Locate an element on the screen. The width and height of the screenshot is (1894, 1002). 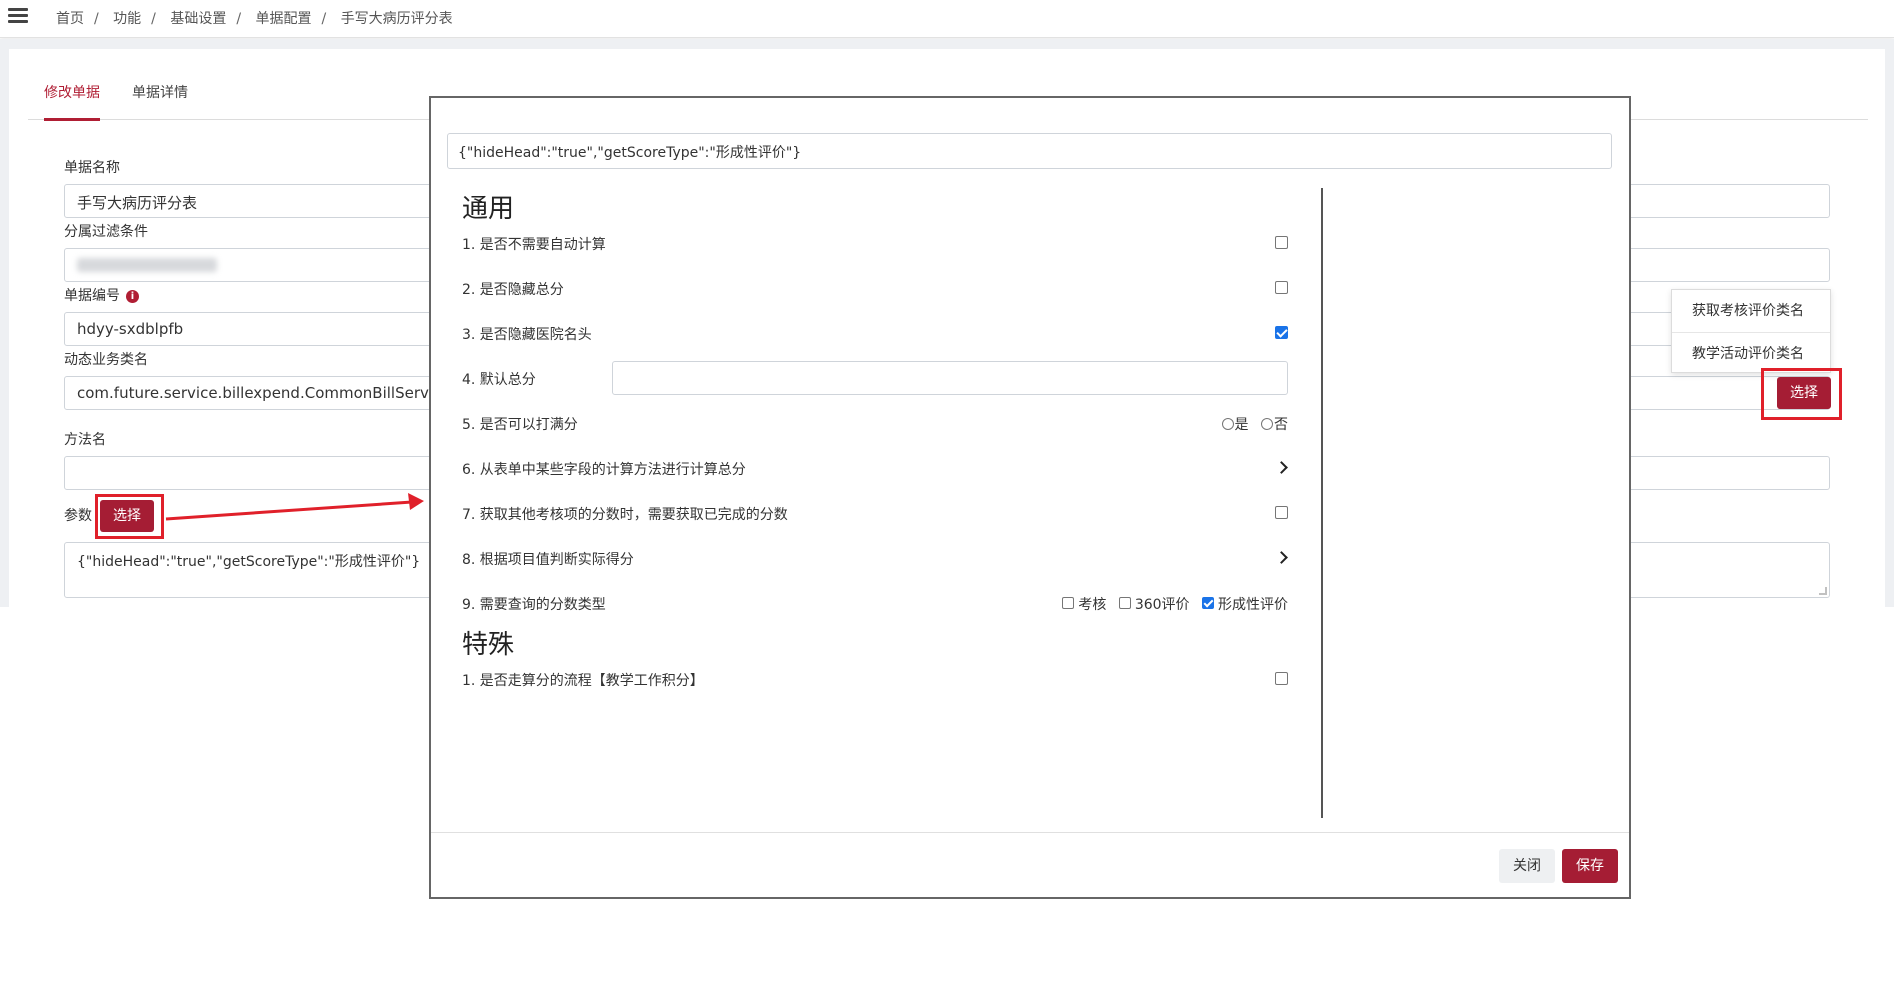
redacted-value is located at coordinates (147, 265).